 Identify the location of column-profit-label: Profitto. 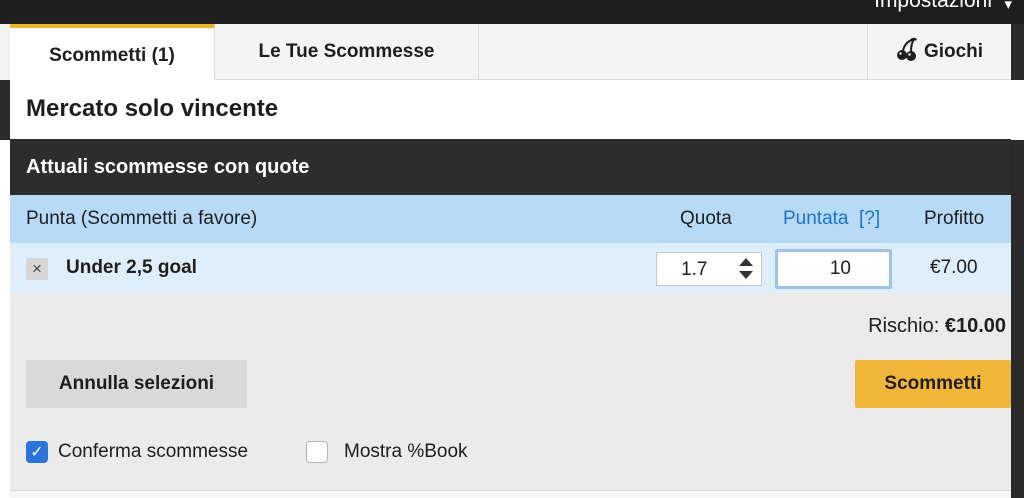
(954, 218).